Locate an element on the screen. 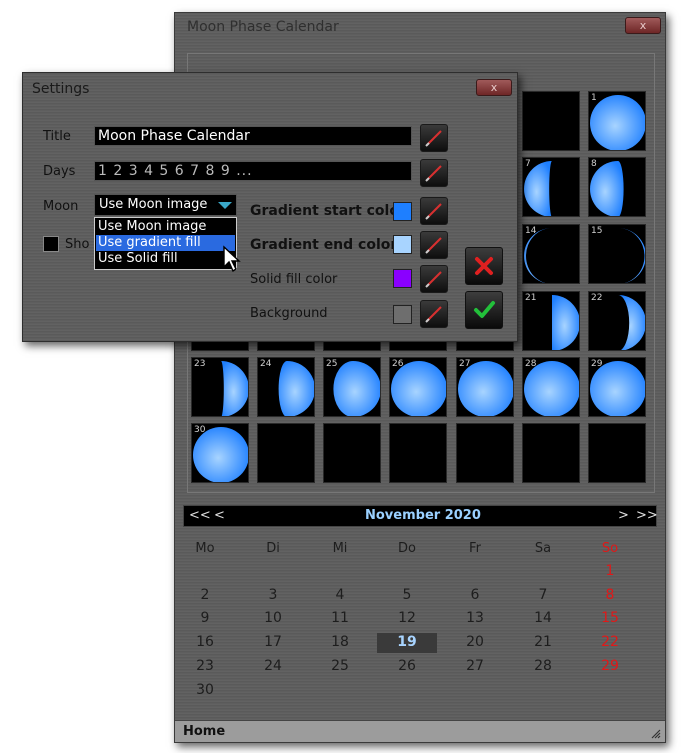 The height and width of the screenshot is (753, 690). moon-day-cell: 30 is located at coordinates (220, 453).